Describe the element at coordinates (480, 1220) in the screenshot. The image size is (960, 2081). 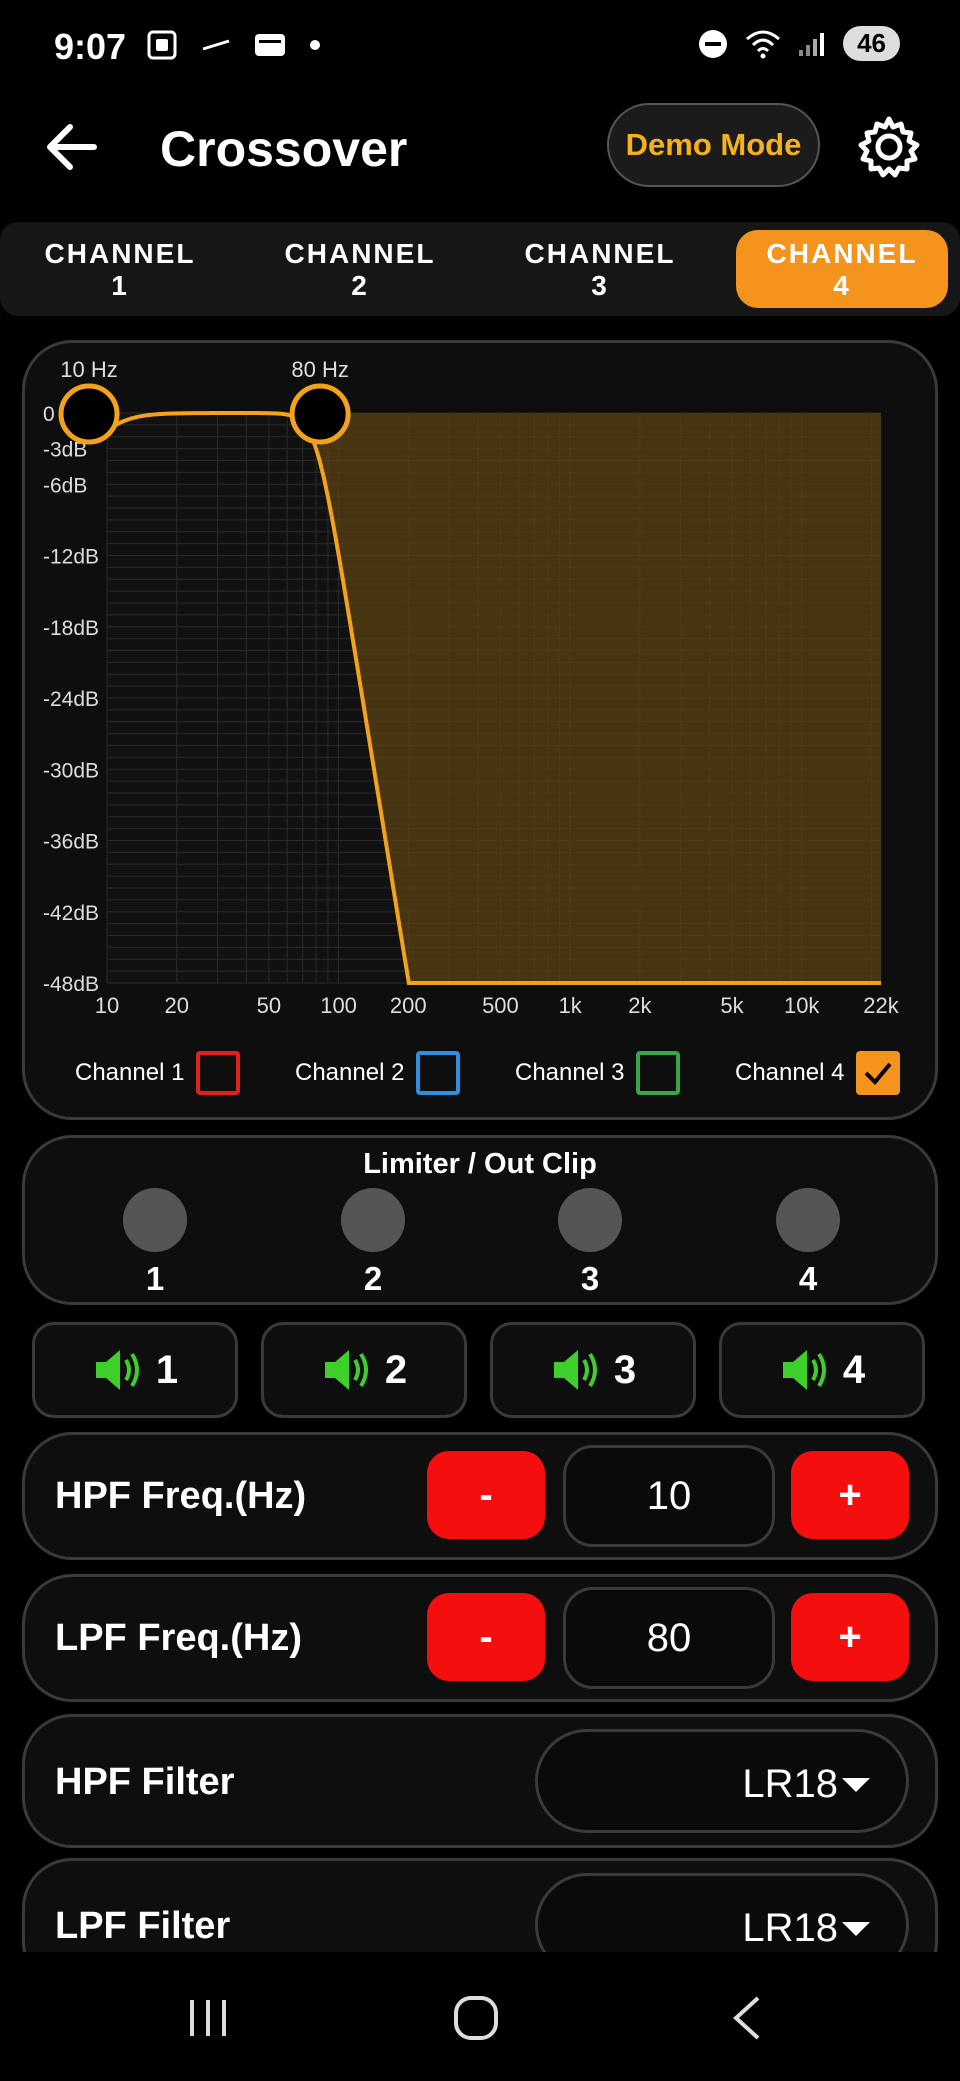
I see `limiter-panel: Limiter / Out Clip 1 2 3 4` at that location.